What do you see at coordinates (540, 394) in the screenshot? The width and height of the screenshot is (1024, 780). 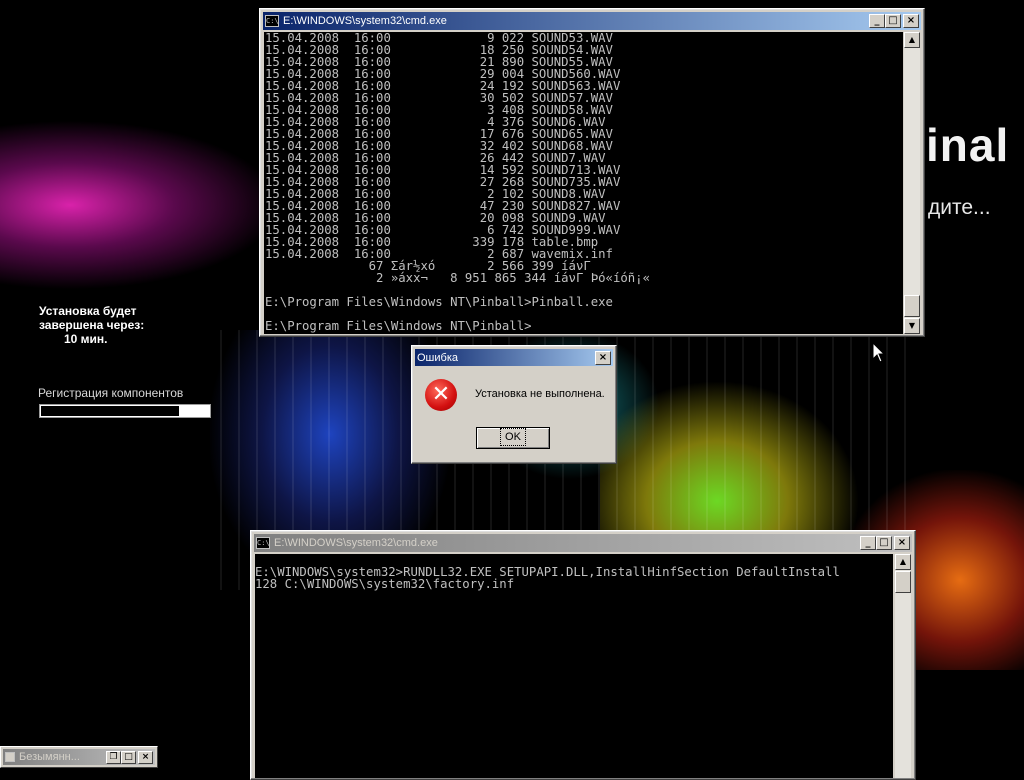 I see `error-message: Установка не выполнена.` at bounding box center [540, 394].